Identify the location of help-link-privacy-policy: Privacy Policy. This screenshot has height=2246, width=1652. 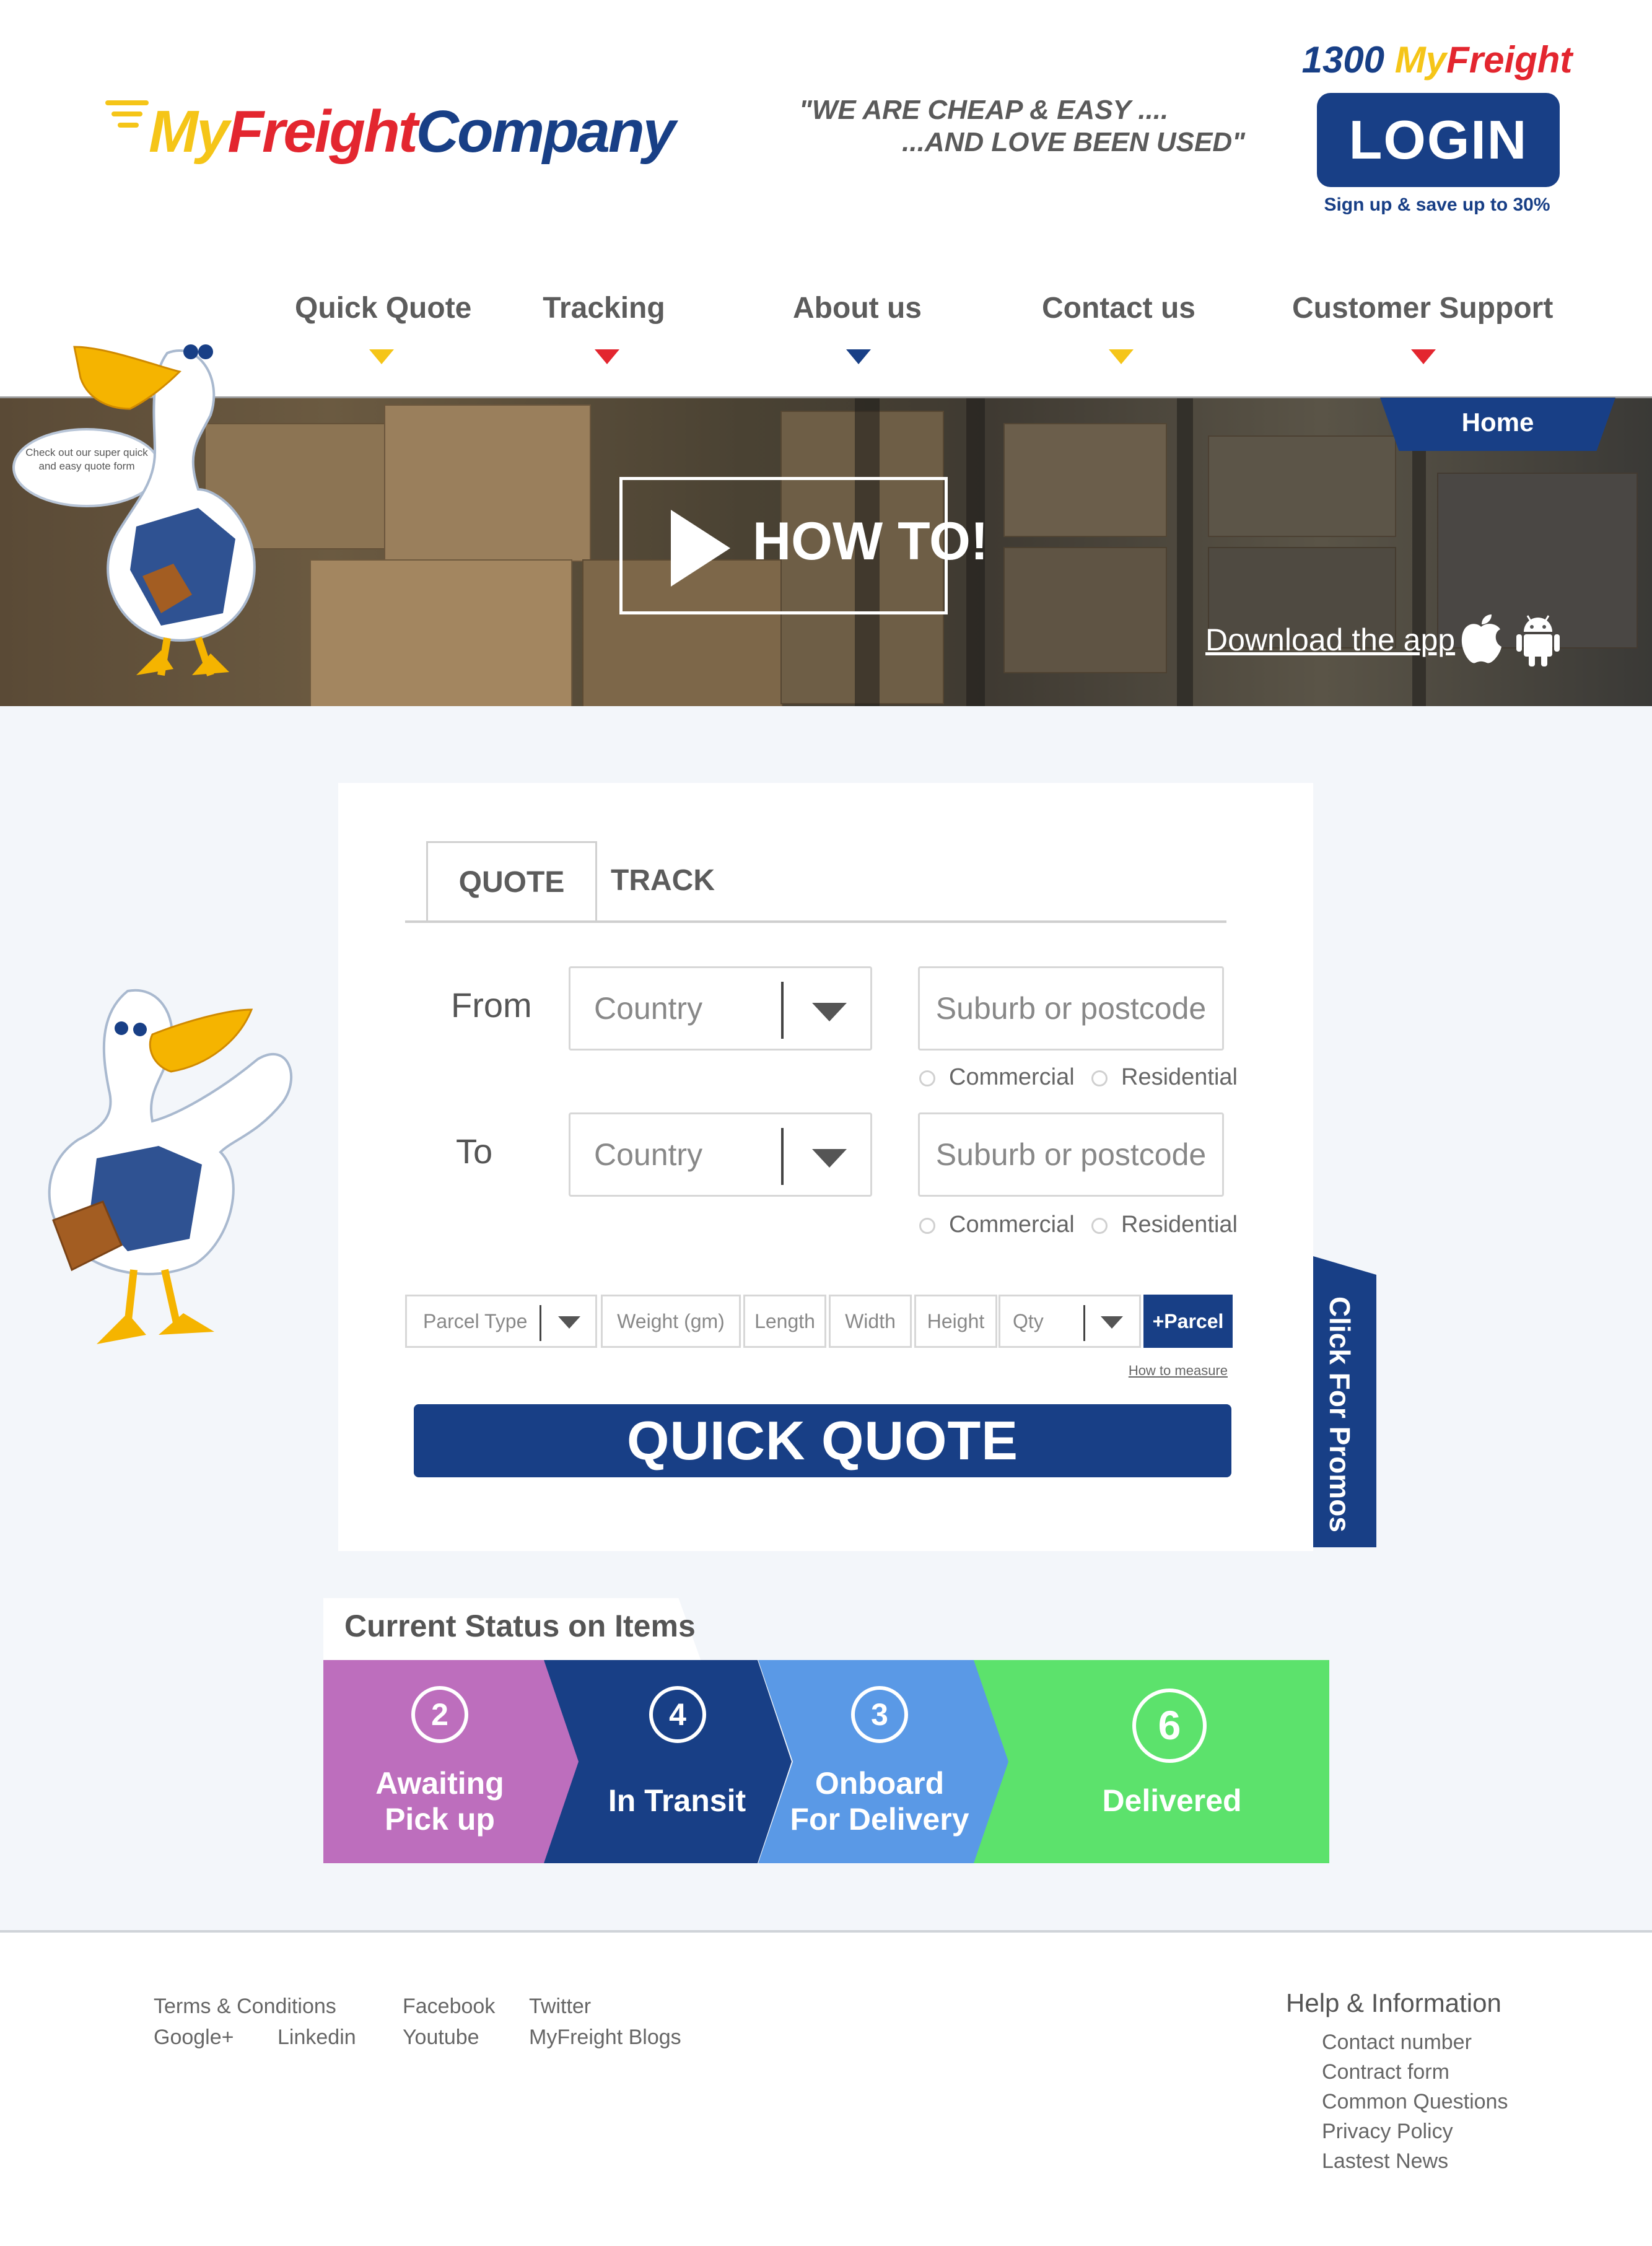
(1387, 2132).